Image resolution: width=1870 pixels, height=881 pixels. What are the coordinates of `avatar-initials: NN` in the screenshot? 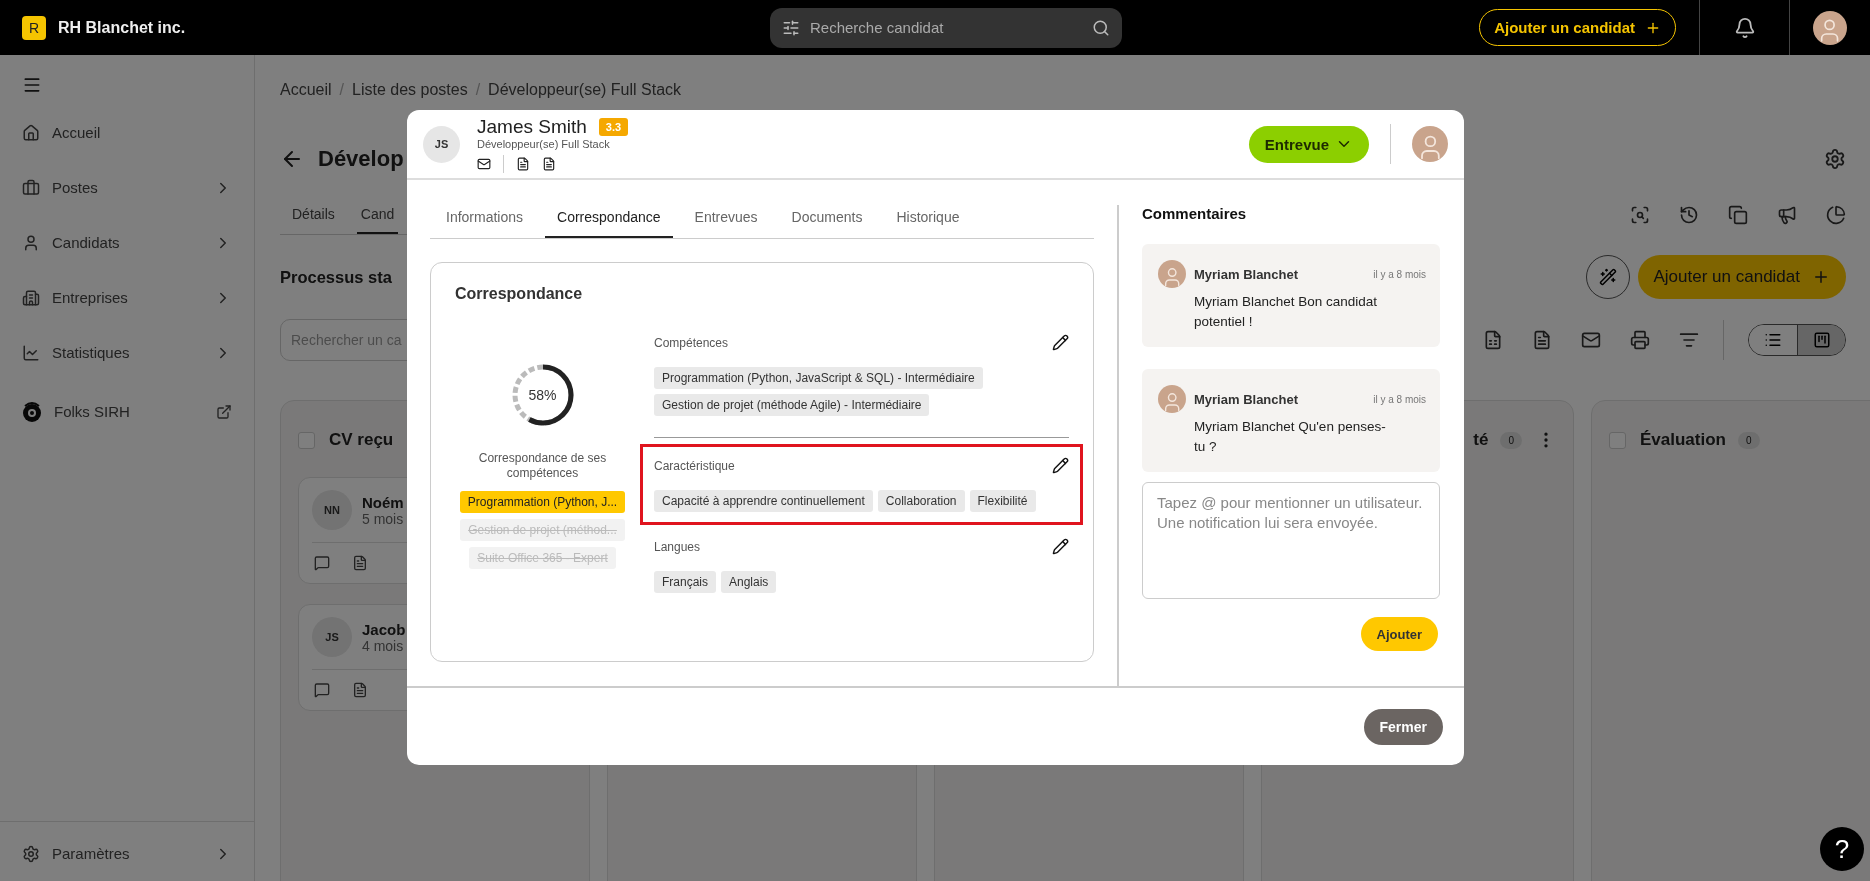 It's located at (332, 510).